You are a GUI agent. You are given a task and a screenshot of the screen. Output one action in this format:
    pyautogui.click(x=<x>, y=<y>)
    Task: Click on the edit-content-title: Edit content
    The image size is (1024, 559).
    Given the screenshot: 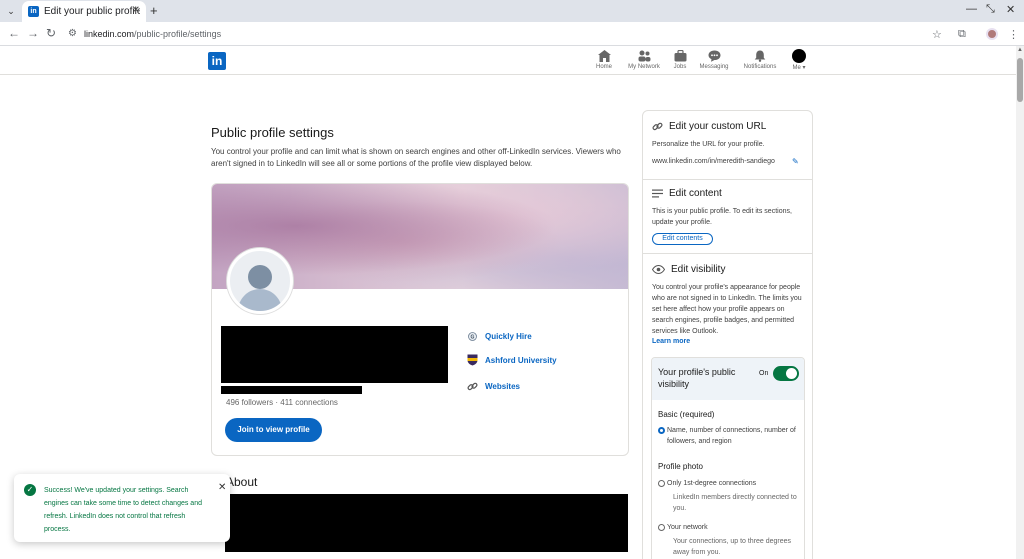 What is the action you would take?
    pyautogui.click(x=695, y=193)
    